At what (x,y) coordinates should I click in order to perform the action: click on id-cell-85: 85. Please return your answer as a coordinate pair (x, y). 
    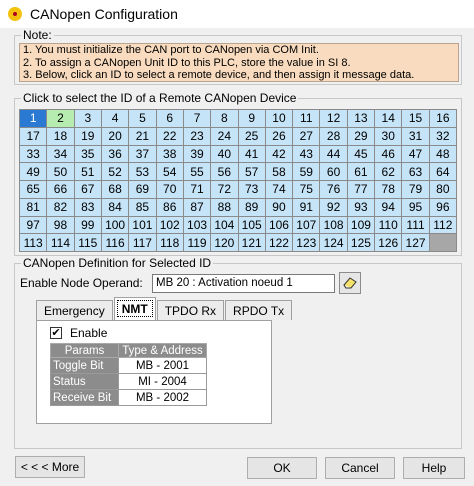
    Looking at the image, I should click on (142, 207).